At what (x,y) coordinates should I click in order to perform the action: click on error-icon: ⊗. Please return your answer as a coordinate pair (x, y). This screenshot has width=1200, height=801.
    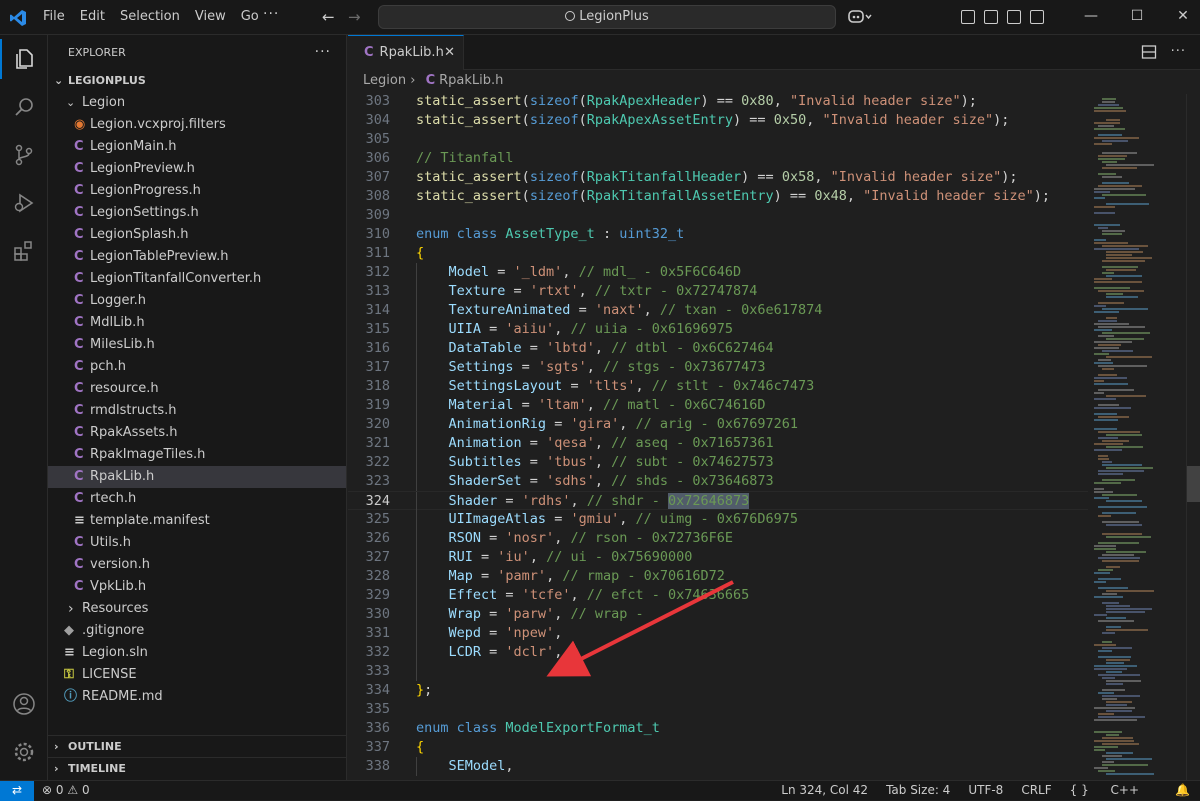
    Looking at the image, I should click on (47, 790).